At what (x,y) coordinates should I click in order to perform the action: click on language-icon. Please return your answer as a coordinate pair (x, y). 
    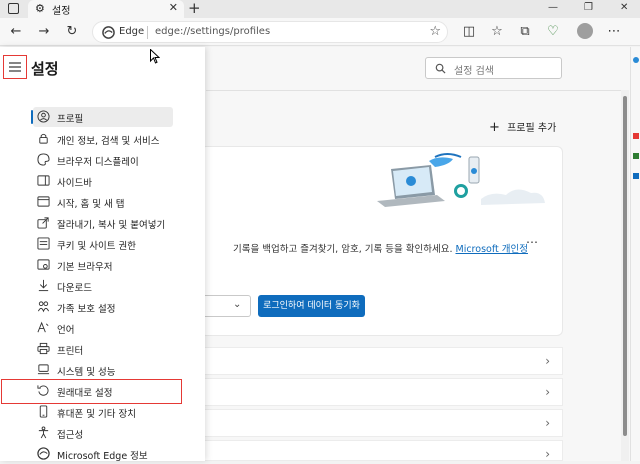
    Looking at the image, I should click on (43, 327).